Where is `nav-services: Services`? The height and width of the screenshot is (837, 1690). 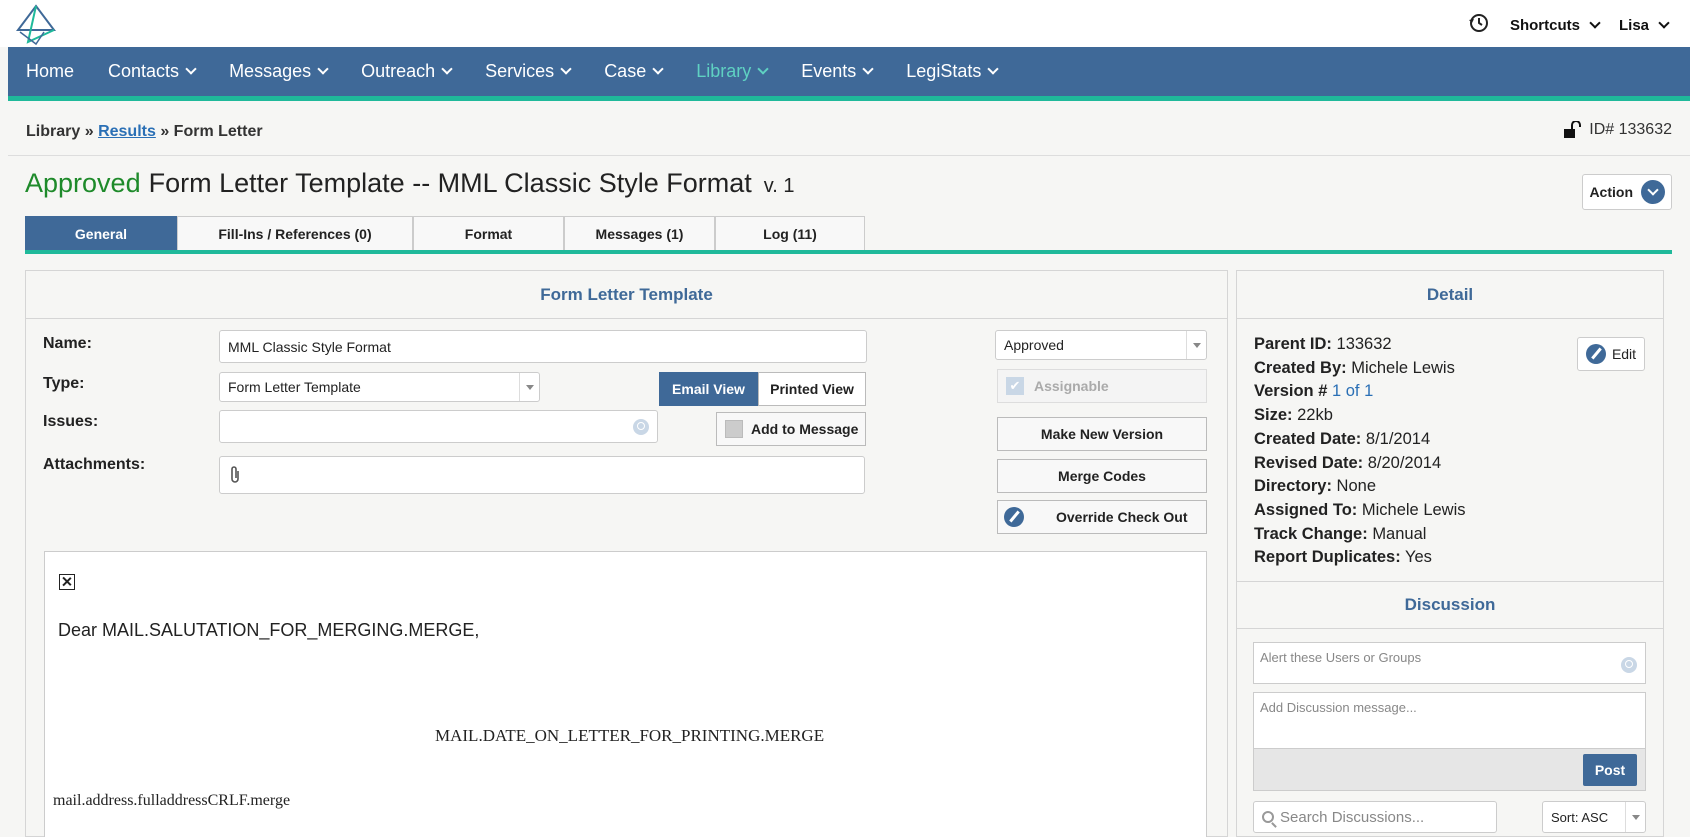
nav-services: Services is located at coordinates (528, 71).